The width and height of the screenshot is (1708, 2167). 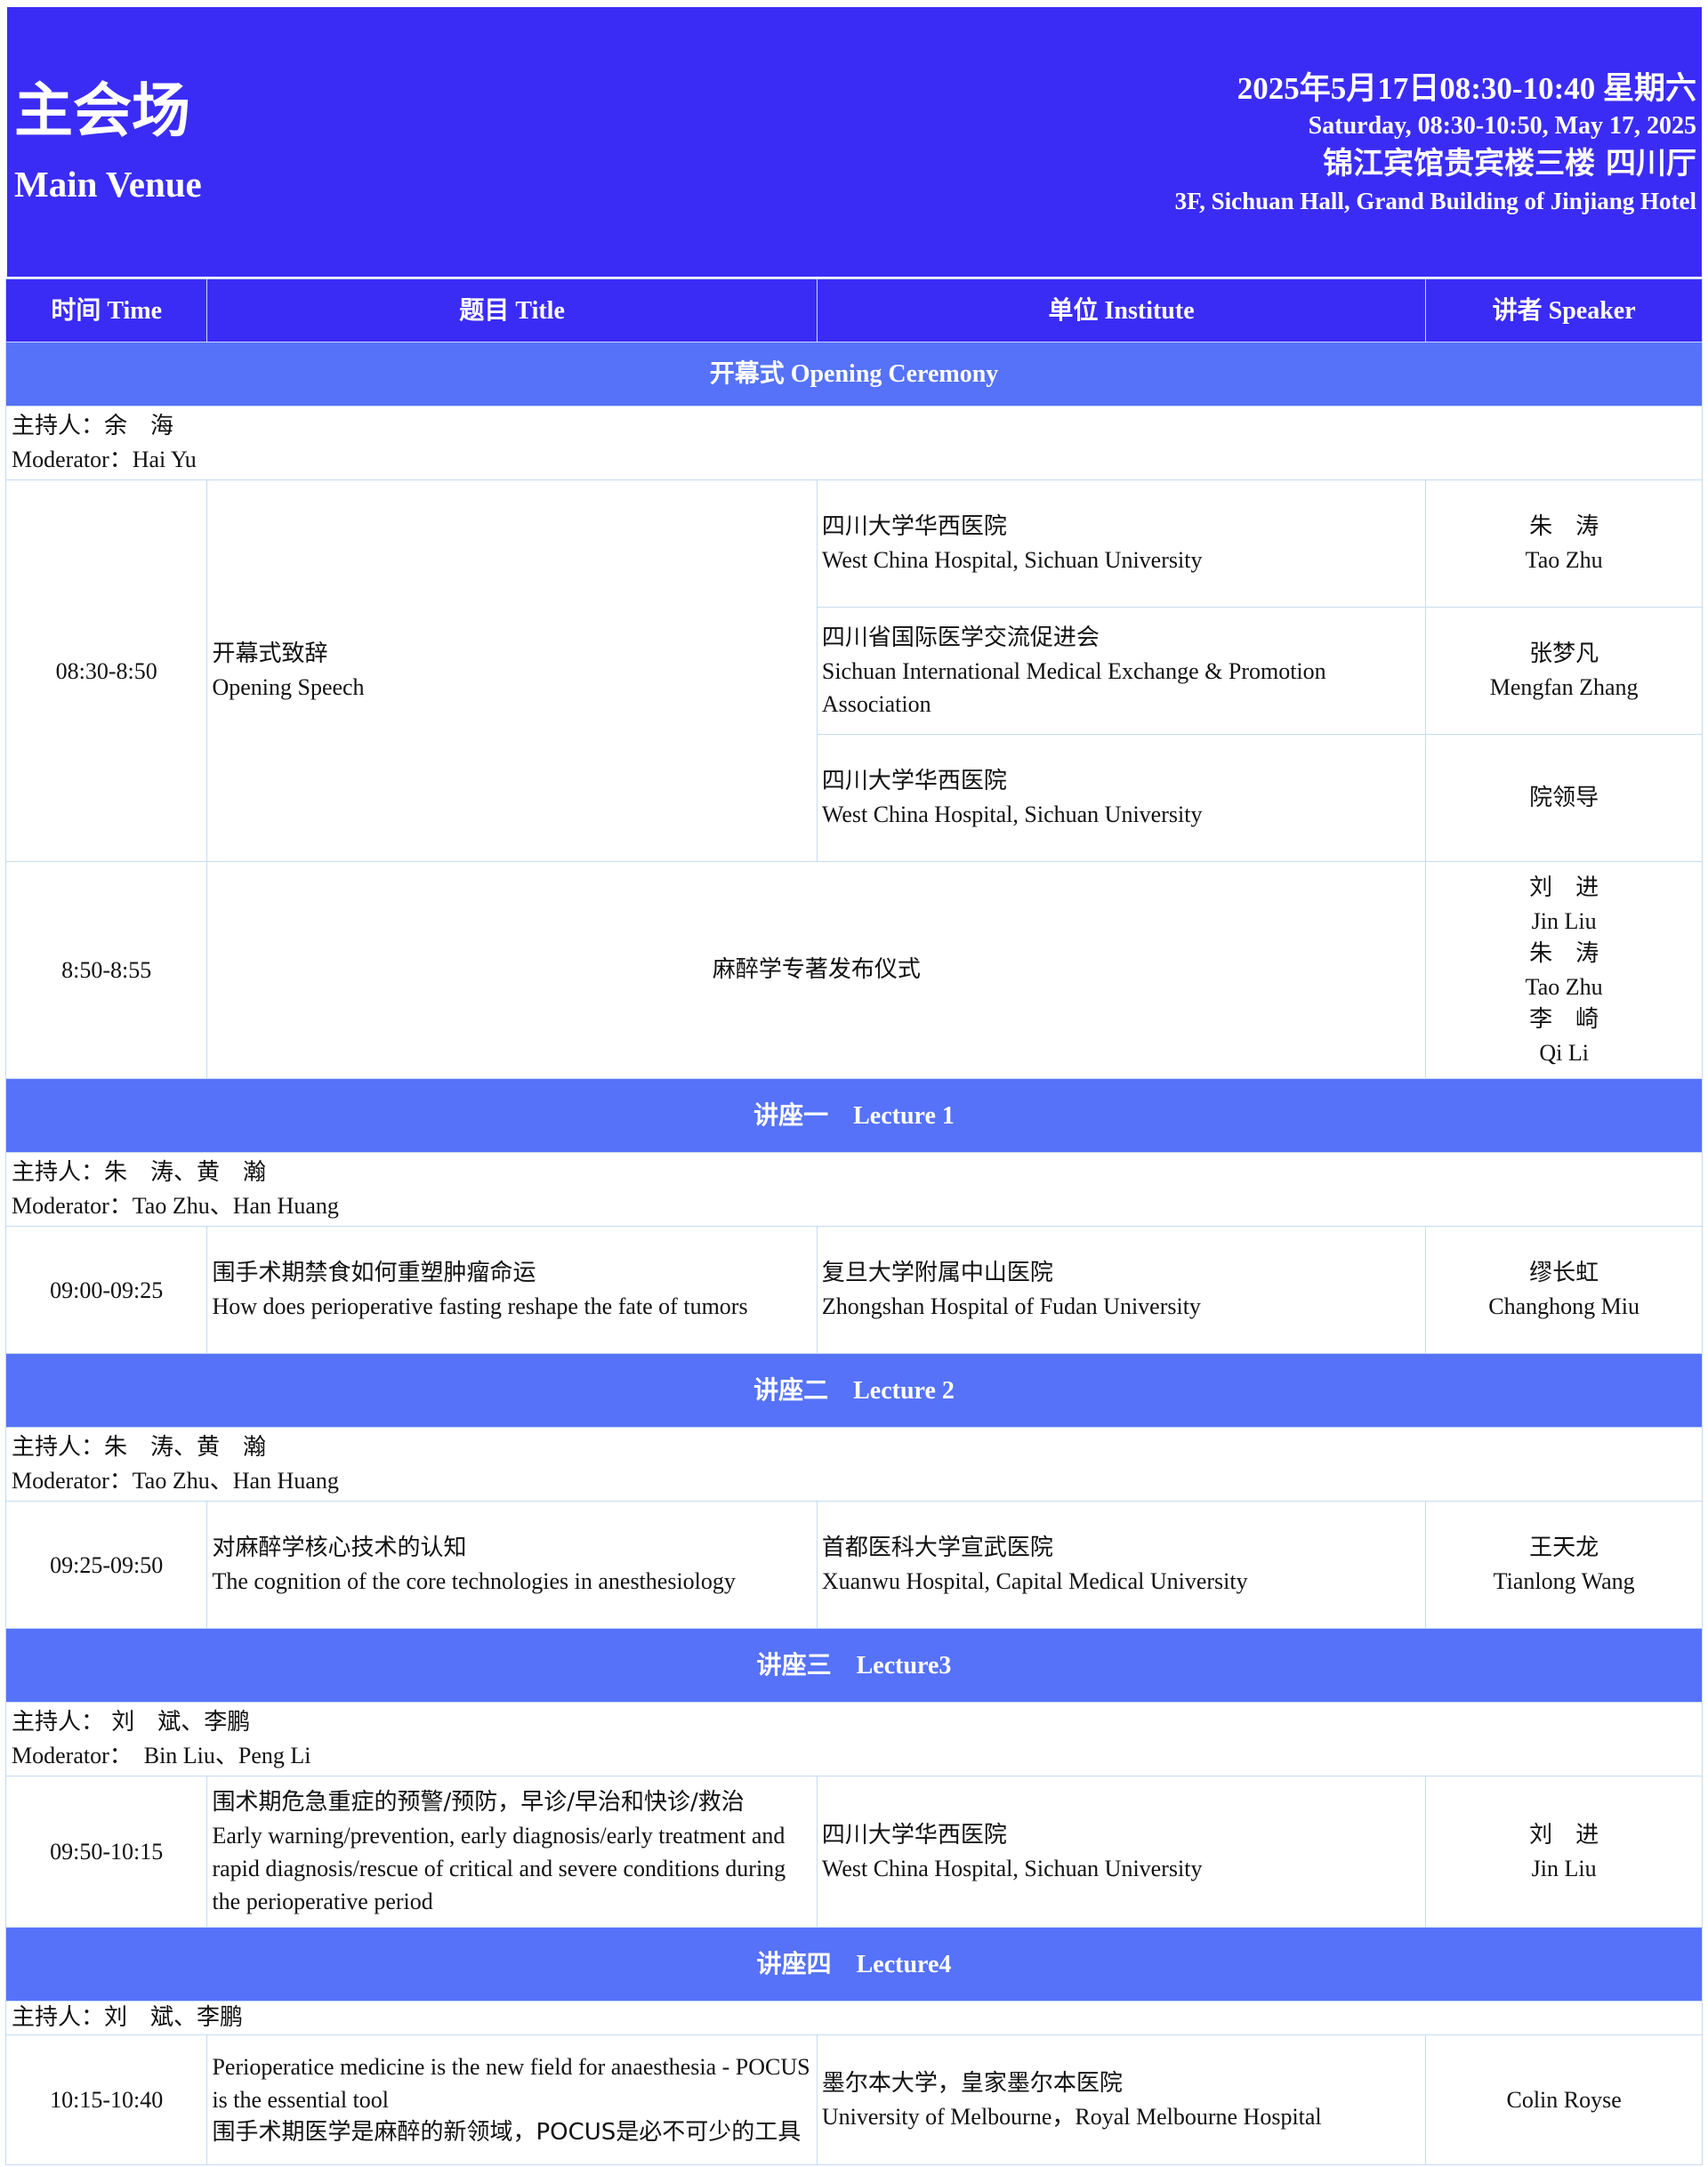 I want to click on section-title: 讲座三 Lecture3, so click(x=854, y=1665).